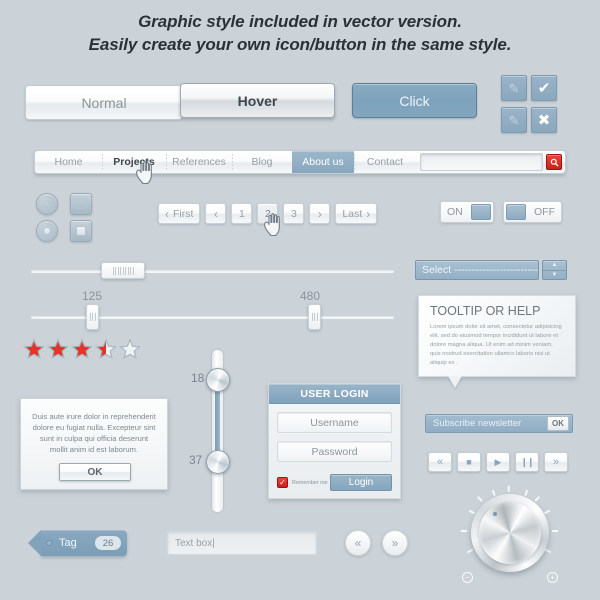 This screenshot has width=600, height=600. I want to click on nav-item-contact: Contact, so click(385, 162).